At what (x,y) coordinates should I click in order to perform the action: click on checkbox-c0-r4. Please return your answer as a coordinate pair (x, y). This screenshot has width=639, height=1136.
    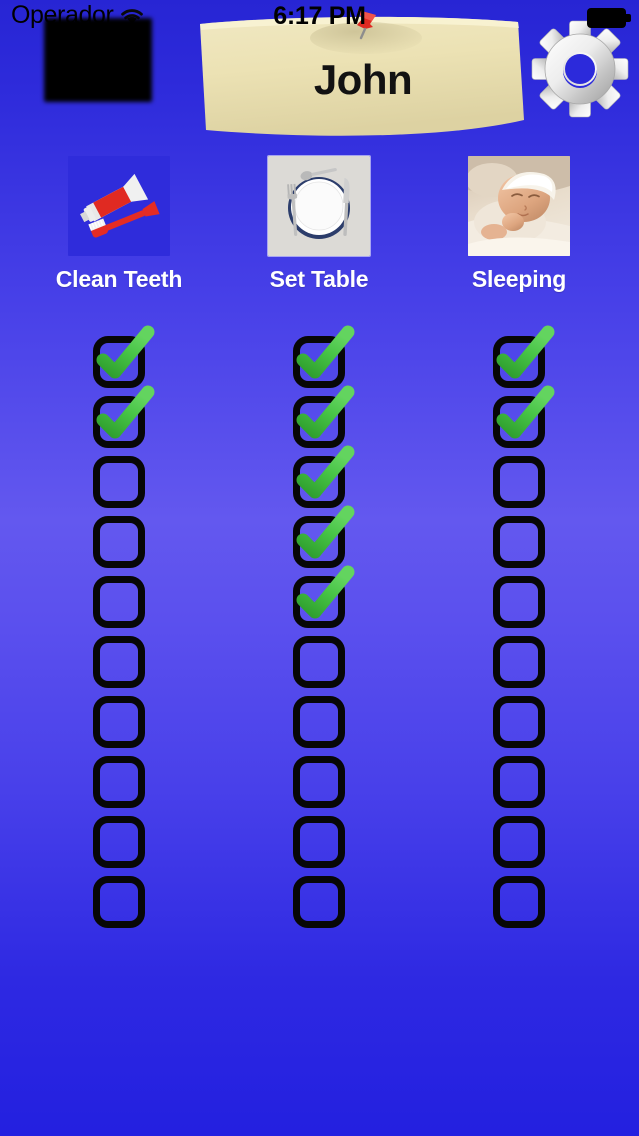
    Looking at the image, I should click on (119, 602).